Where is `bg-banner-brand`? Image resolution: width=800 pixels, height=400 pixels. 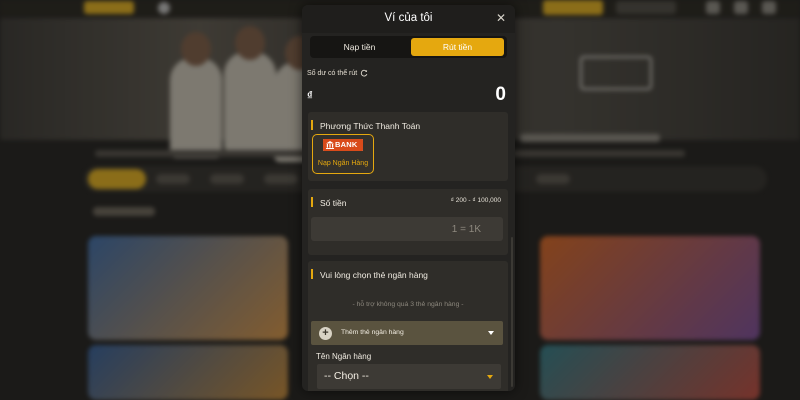 bg-banner-brand is located at coordinates (524, 94).